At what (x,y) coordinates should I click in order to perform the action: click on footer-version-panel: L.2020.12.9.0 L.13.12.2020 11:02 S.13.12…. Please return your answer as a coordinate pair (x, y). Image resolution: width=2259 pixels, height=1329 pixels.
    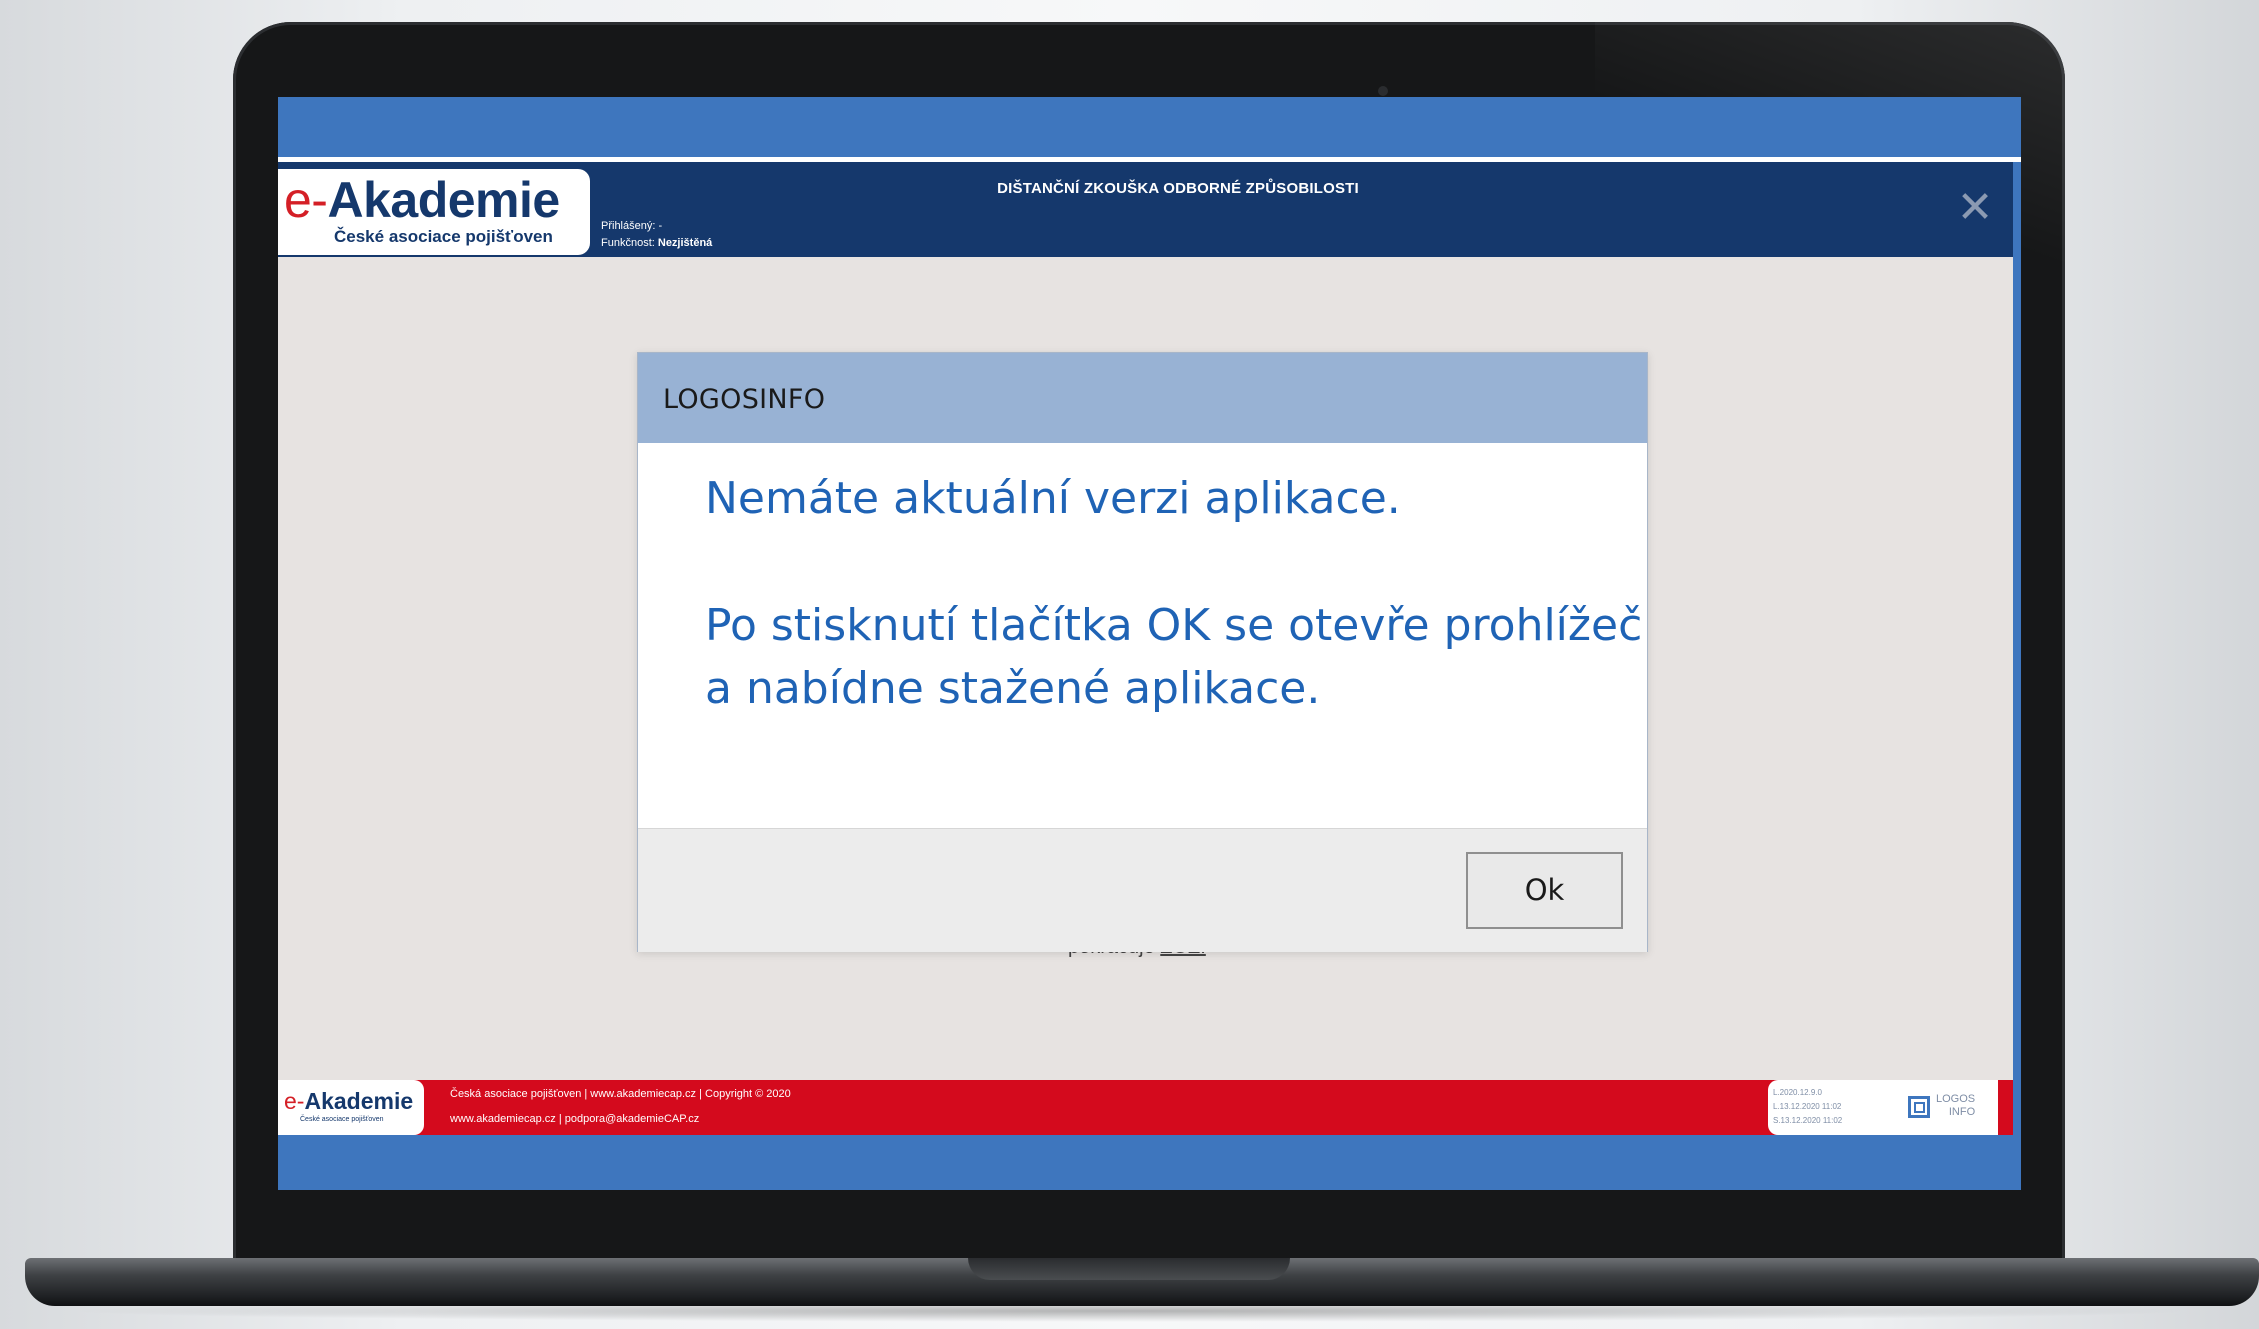
    Looking at the image, I should click on (1883, 1107).